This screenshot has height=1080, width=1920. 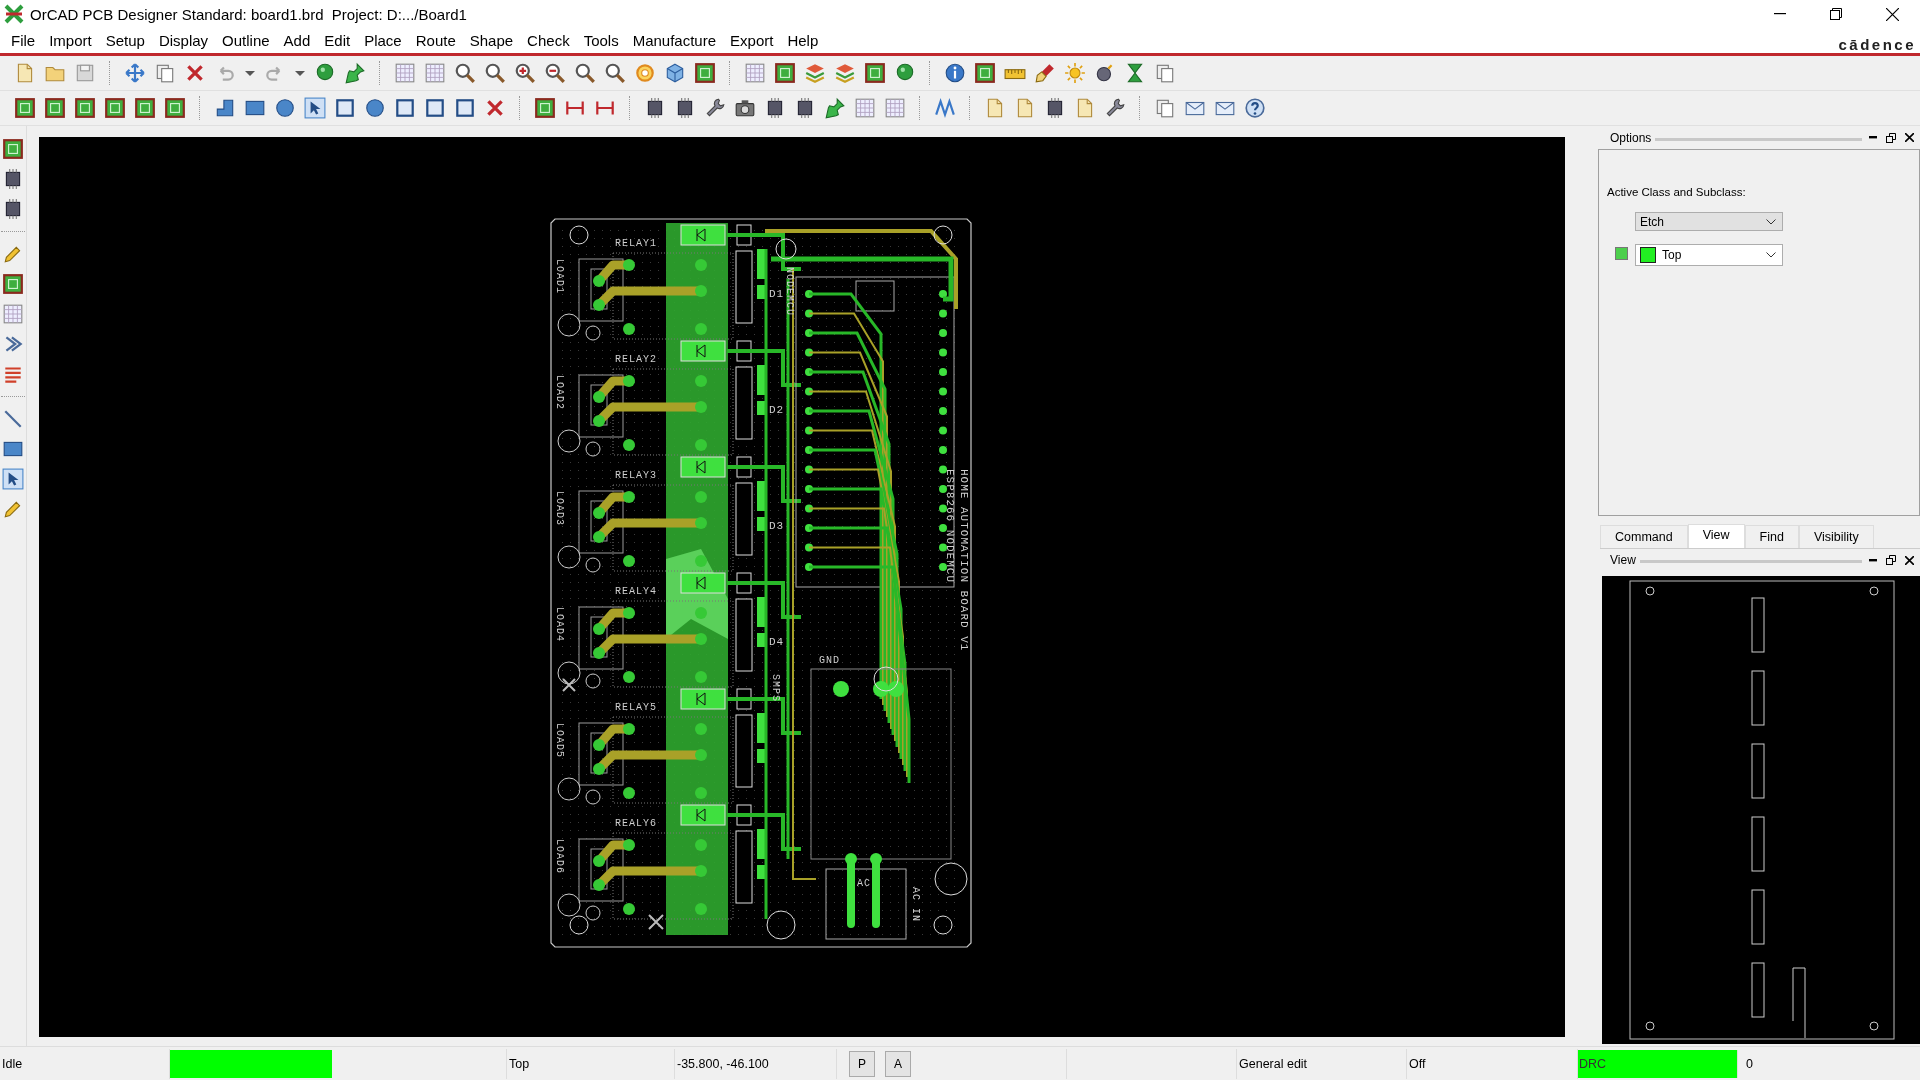 I want to click on silkscreen-label: AC IN, so click(x=915, y=904).